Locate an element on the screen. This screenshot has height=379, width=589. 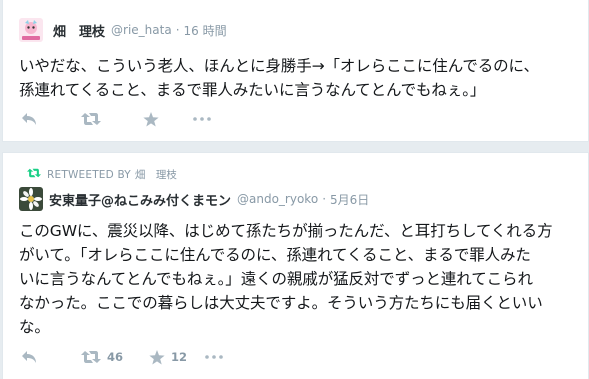
retweet-context: RETWEETED BY 畑 理枝 is located at coordinates (102, 174).